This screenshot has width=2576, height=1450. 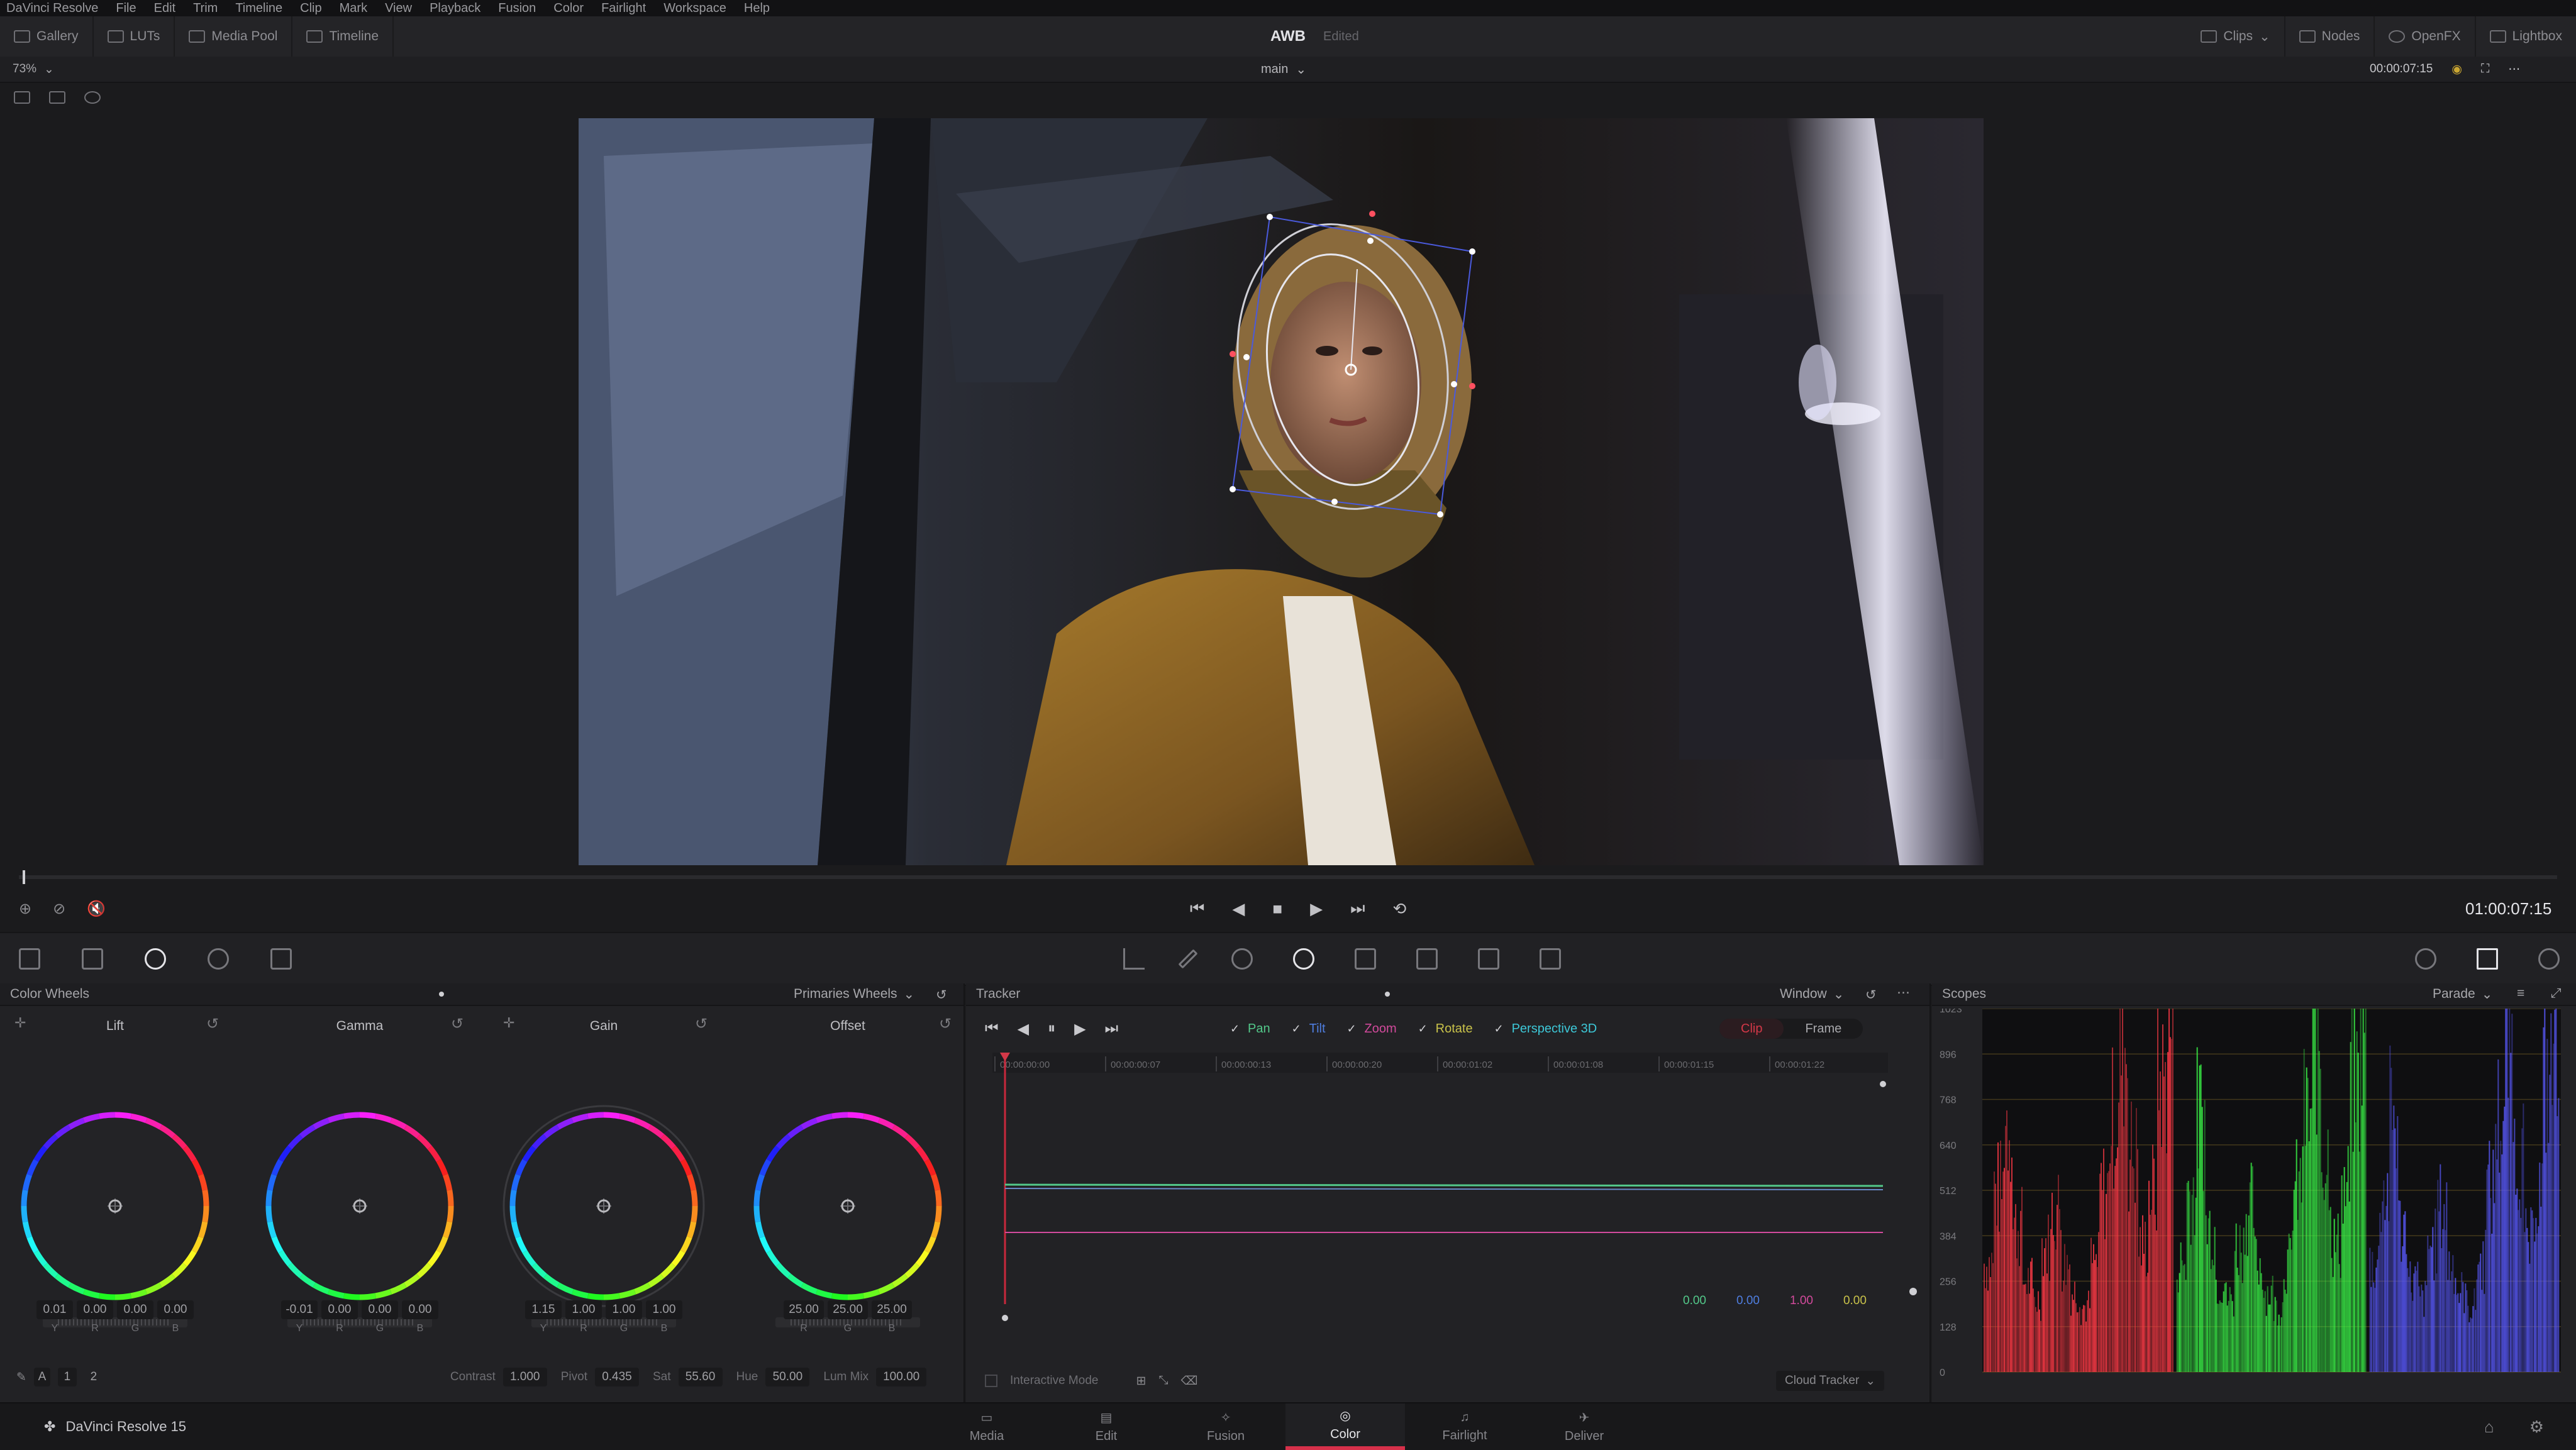 What do you see at coordinates (1903, 992) in the screenshot?
I see `more-options-icon: ⋯` at bounding box center [1903, 992].